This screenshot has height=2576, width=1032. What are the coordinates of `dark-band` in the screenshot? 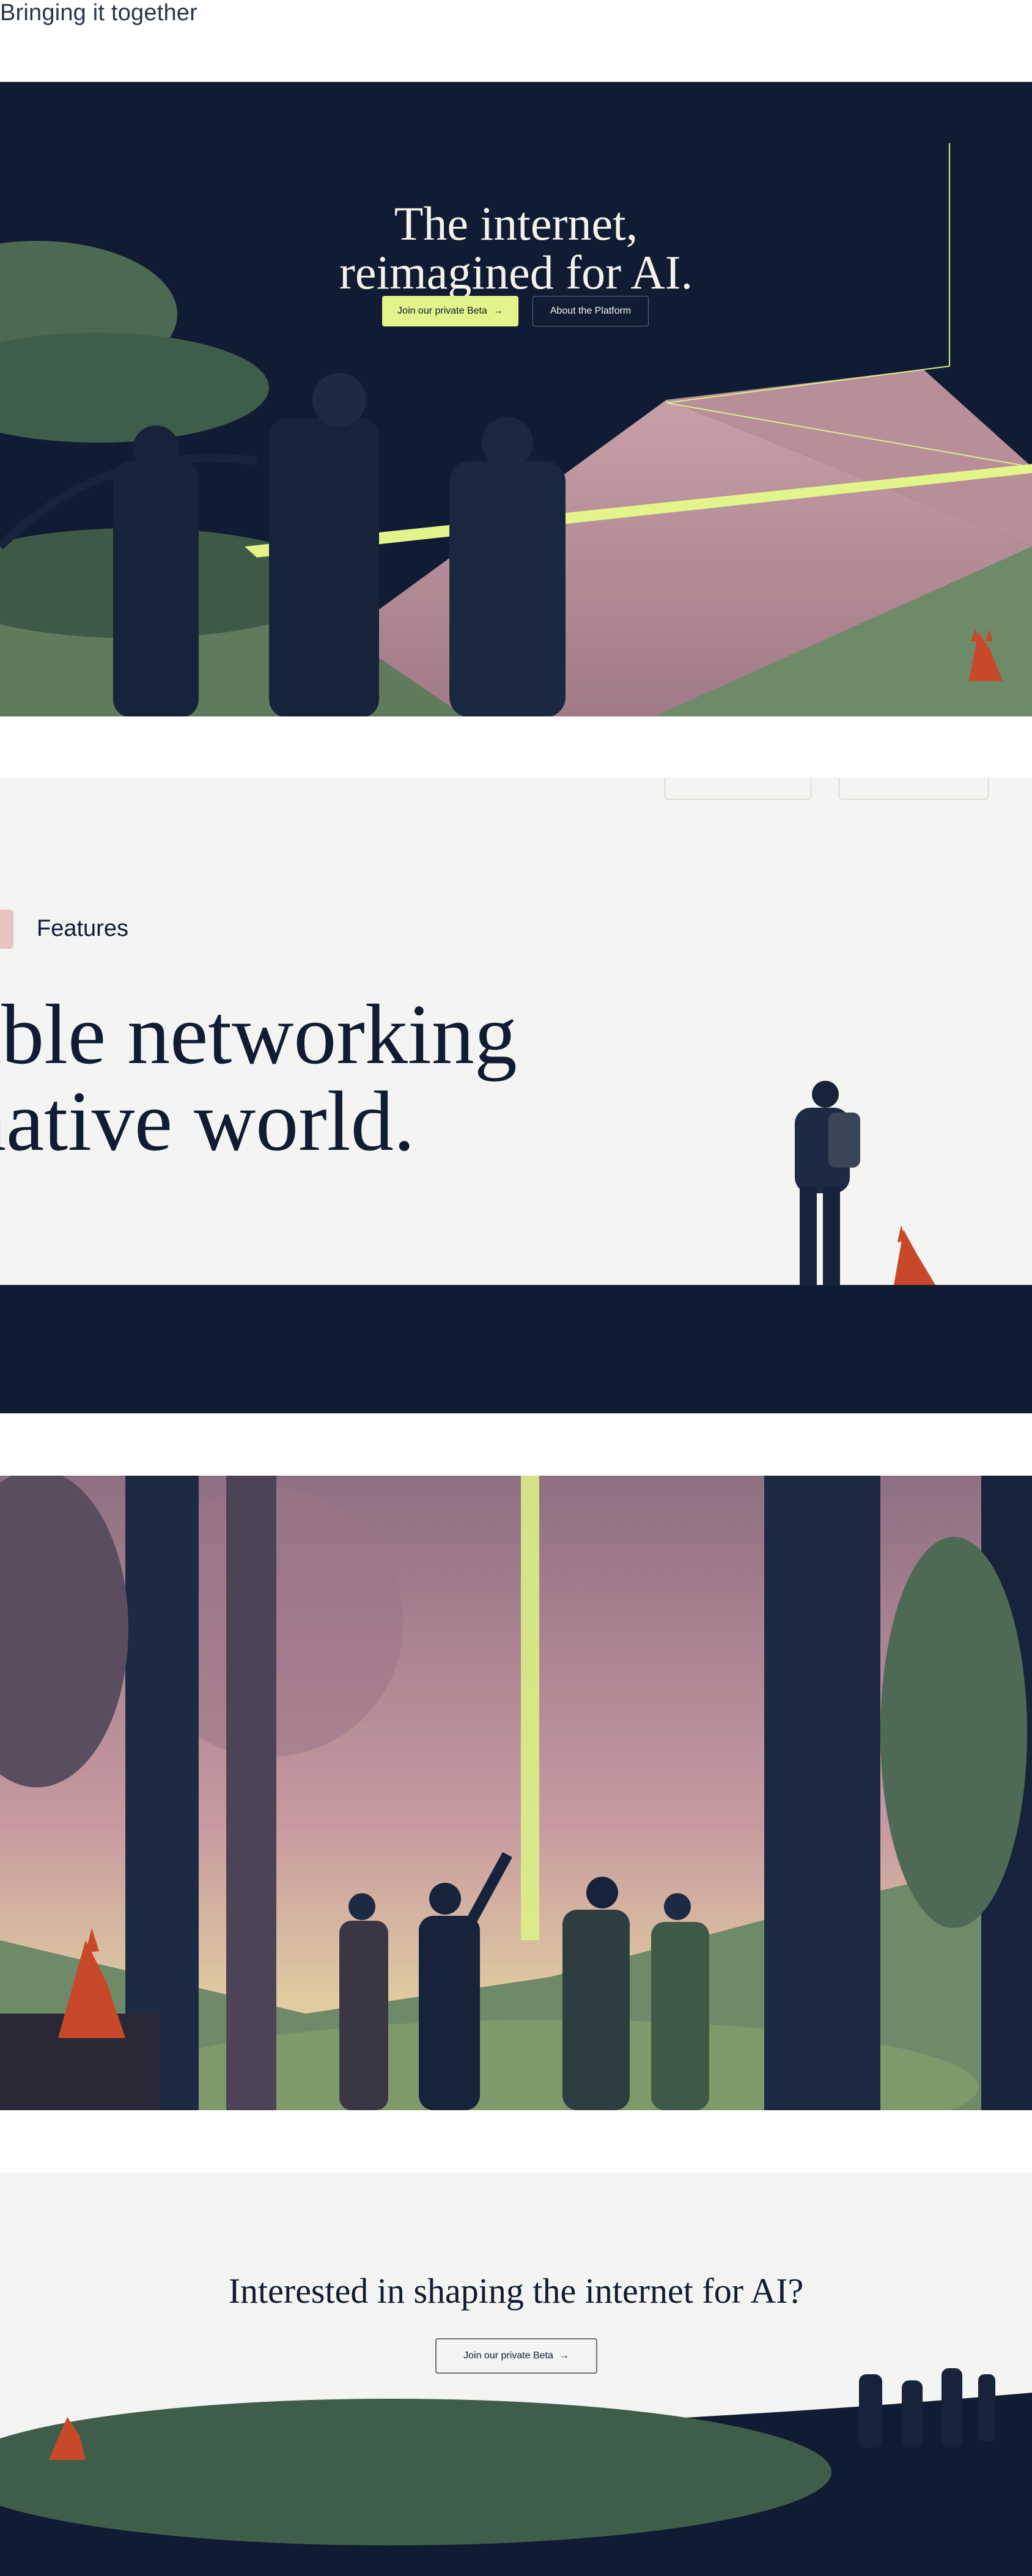 It's located at (516, 1349).